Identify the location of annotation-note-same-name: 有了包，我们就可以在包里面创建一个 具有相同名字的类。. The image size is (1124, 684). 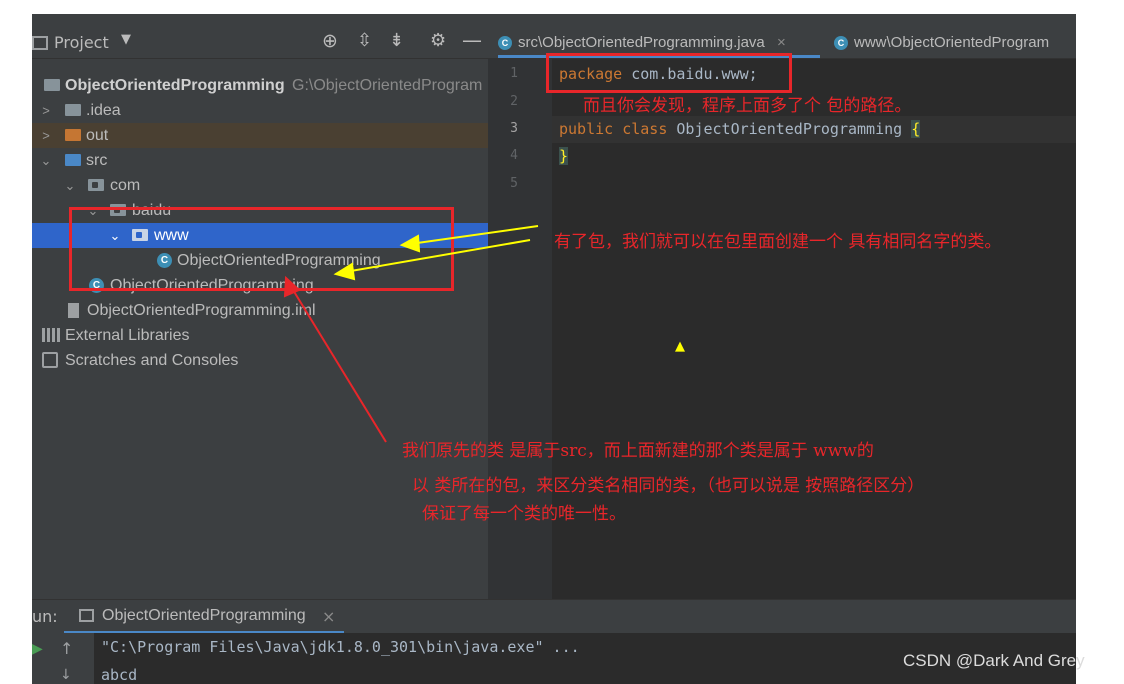
(778, 242).